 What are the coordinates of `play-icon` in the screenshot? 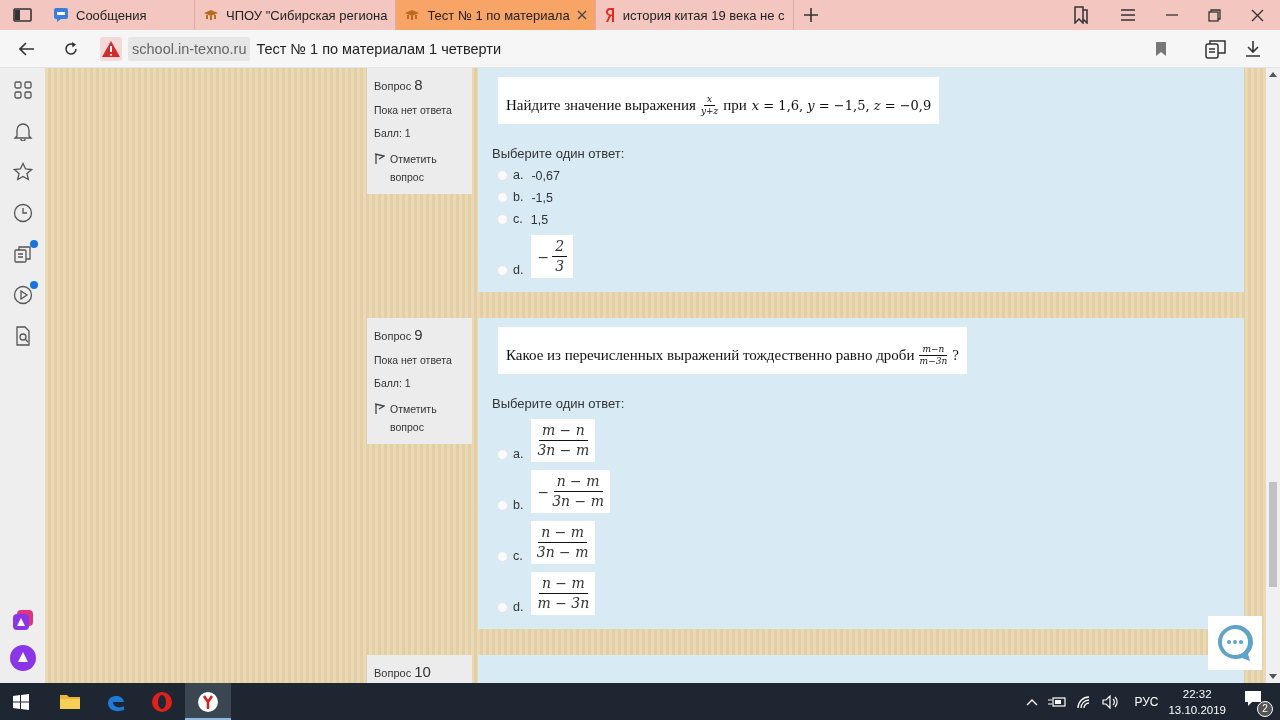 It's located at (22, 295).